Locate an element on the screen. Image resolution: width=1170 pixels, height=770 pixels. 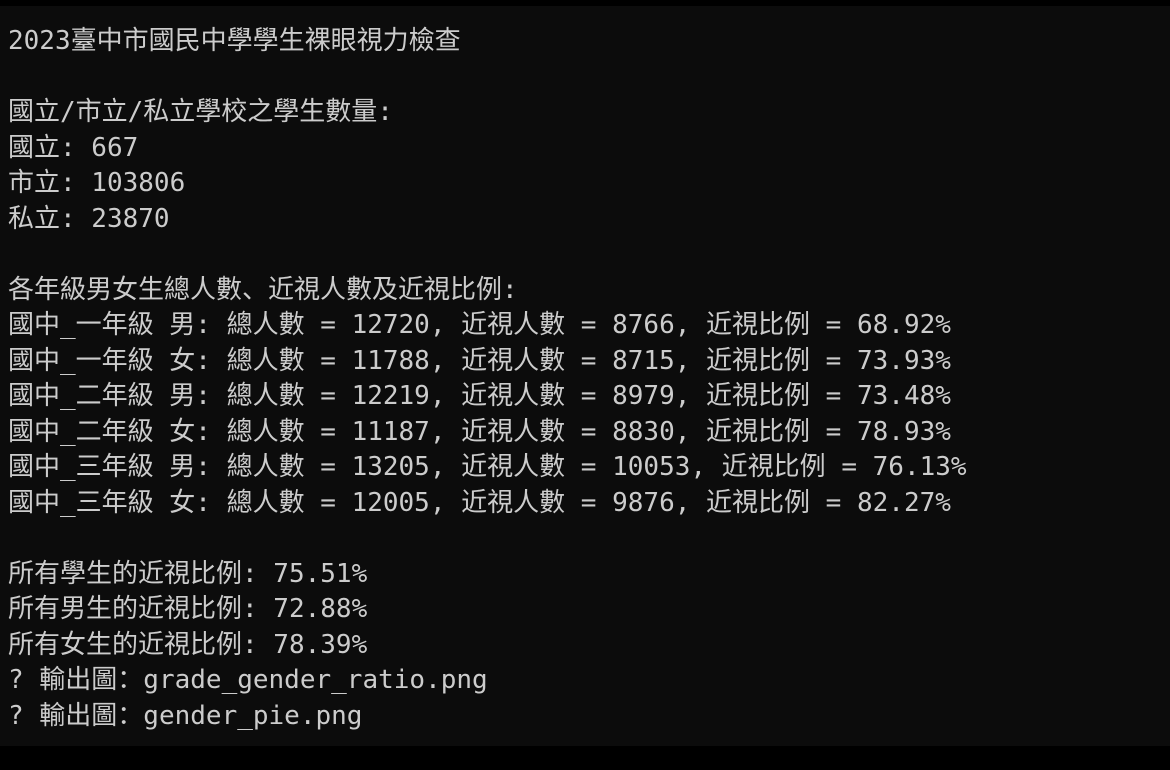
summary-all-students: 所有學生的近視比例: 75.51% is located at coordinates (188, 573).